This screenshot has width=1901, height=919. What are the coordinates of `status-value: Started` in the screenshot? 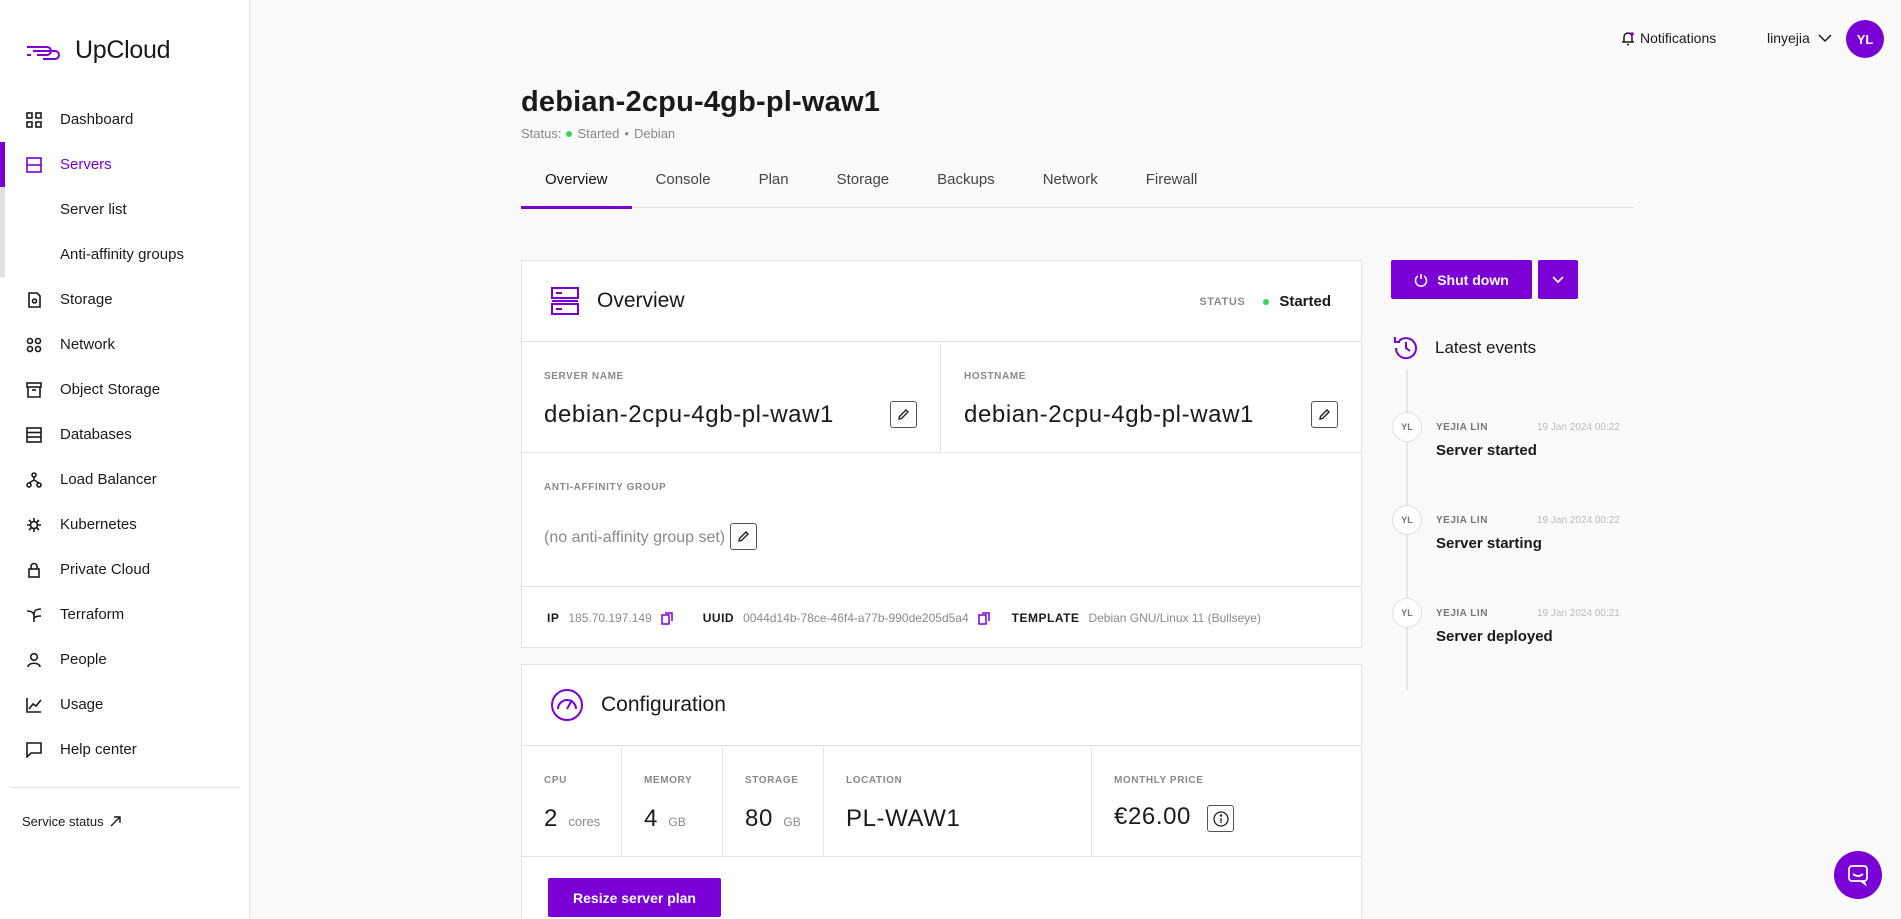 It's located at (1305, 301).